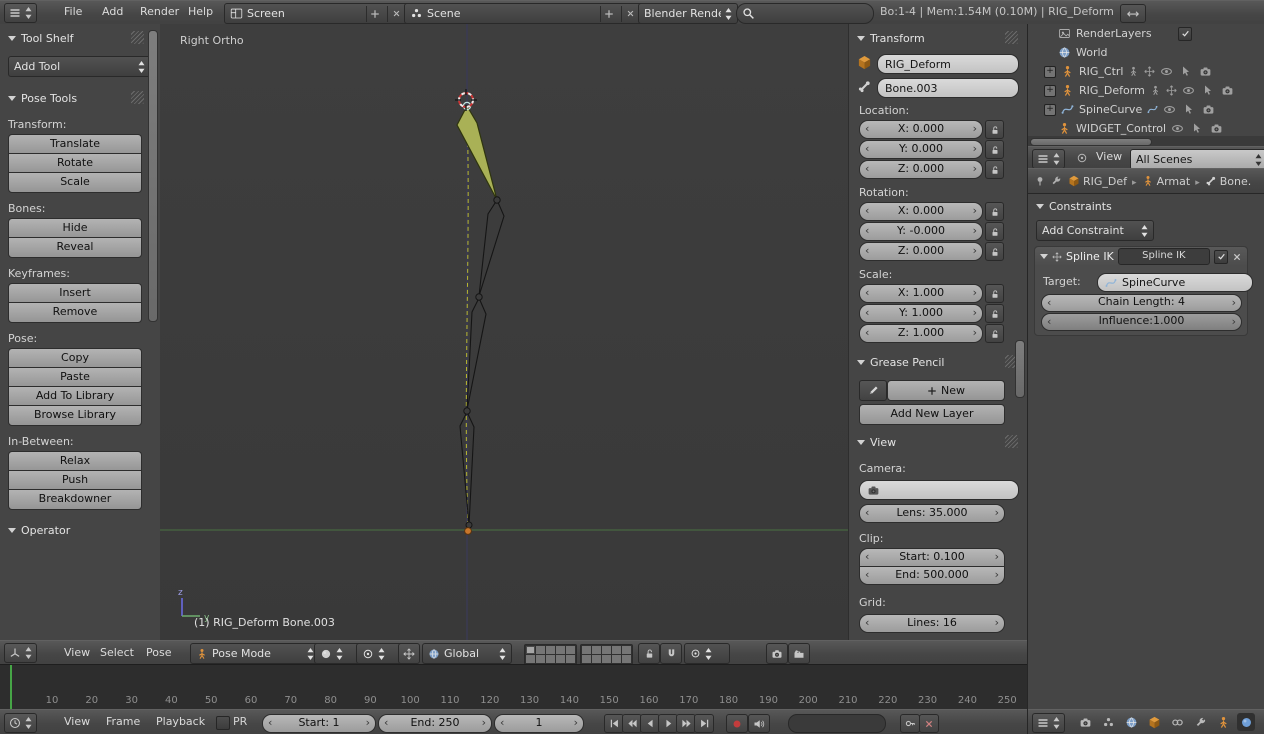 The image size is (1264, 734). What do you see at coordinates (688, 13) in the screenshot?
I see `render-engine-dropdown: Blender Render` at bounding box center [688, 13].